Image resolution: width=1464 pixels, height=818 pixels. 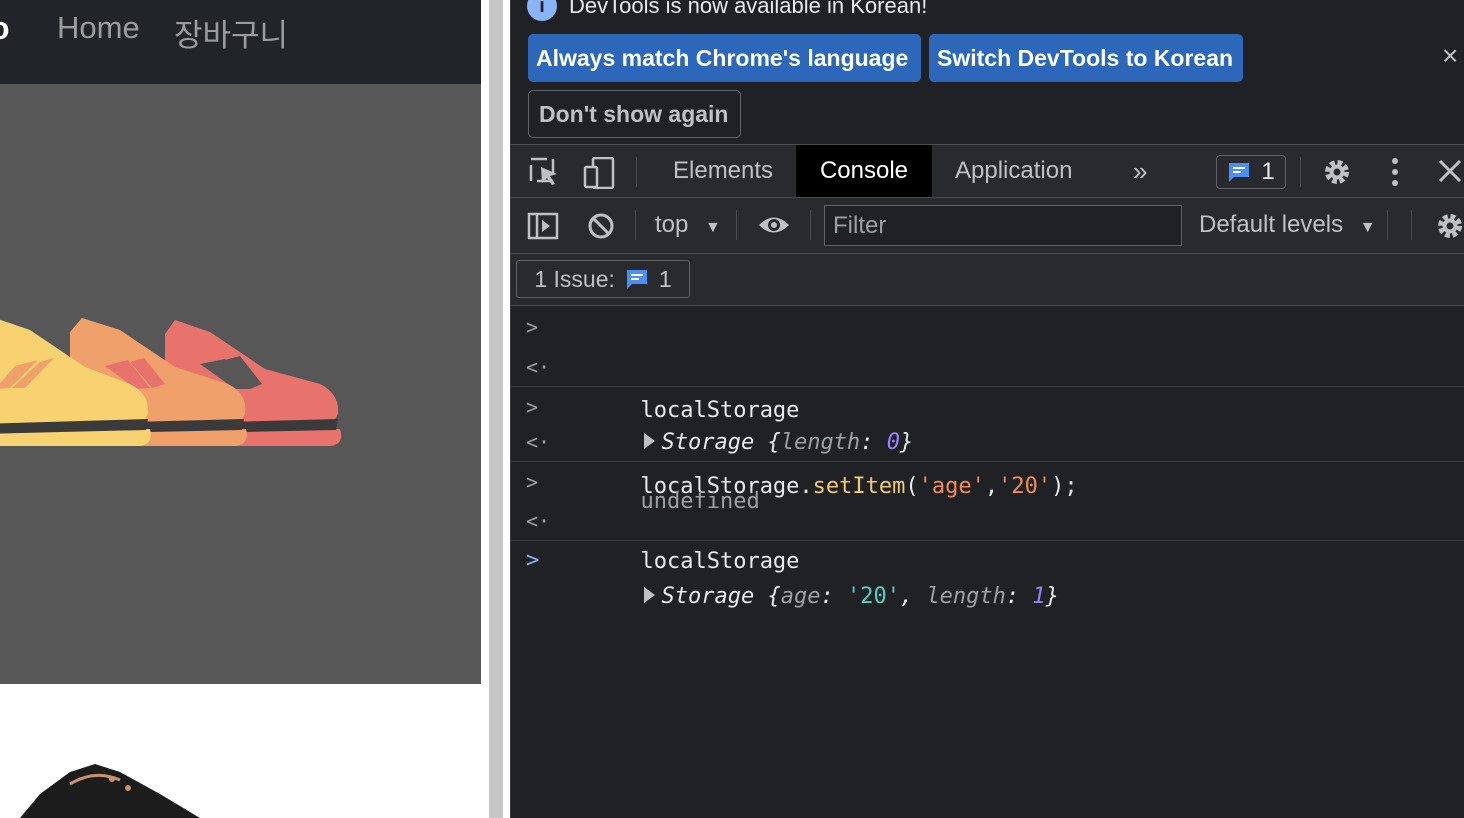 What do you see at coordinates (987, 280) in the screenshot?
I see `issues-bar: 1 Issue: 1` at bounding box center [987, 280].